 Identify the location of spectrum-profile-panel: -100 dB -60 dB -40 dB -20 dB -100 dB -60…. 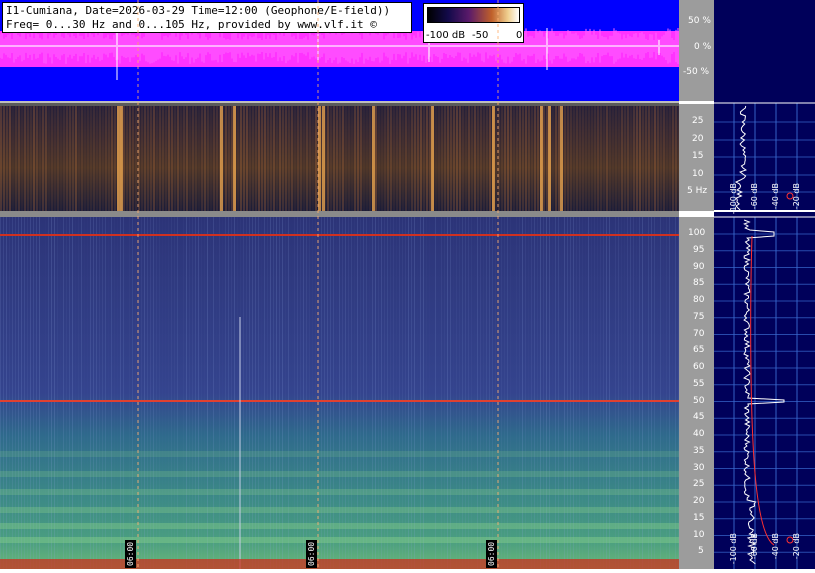
(764, 284).